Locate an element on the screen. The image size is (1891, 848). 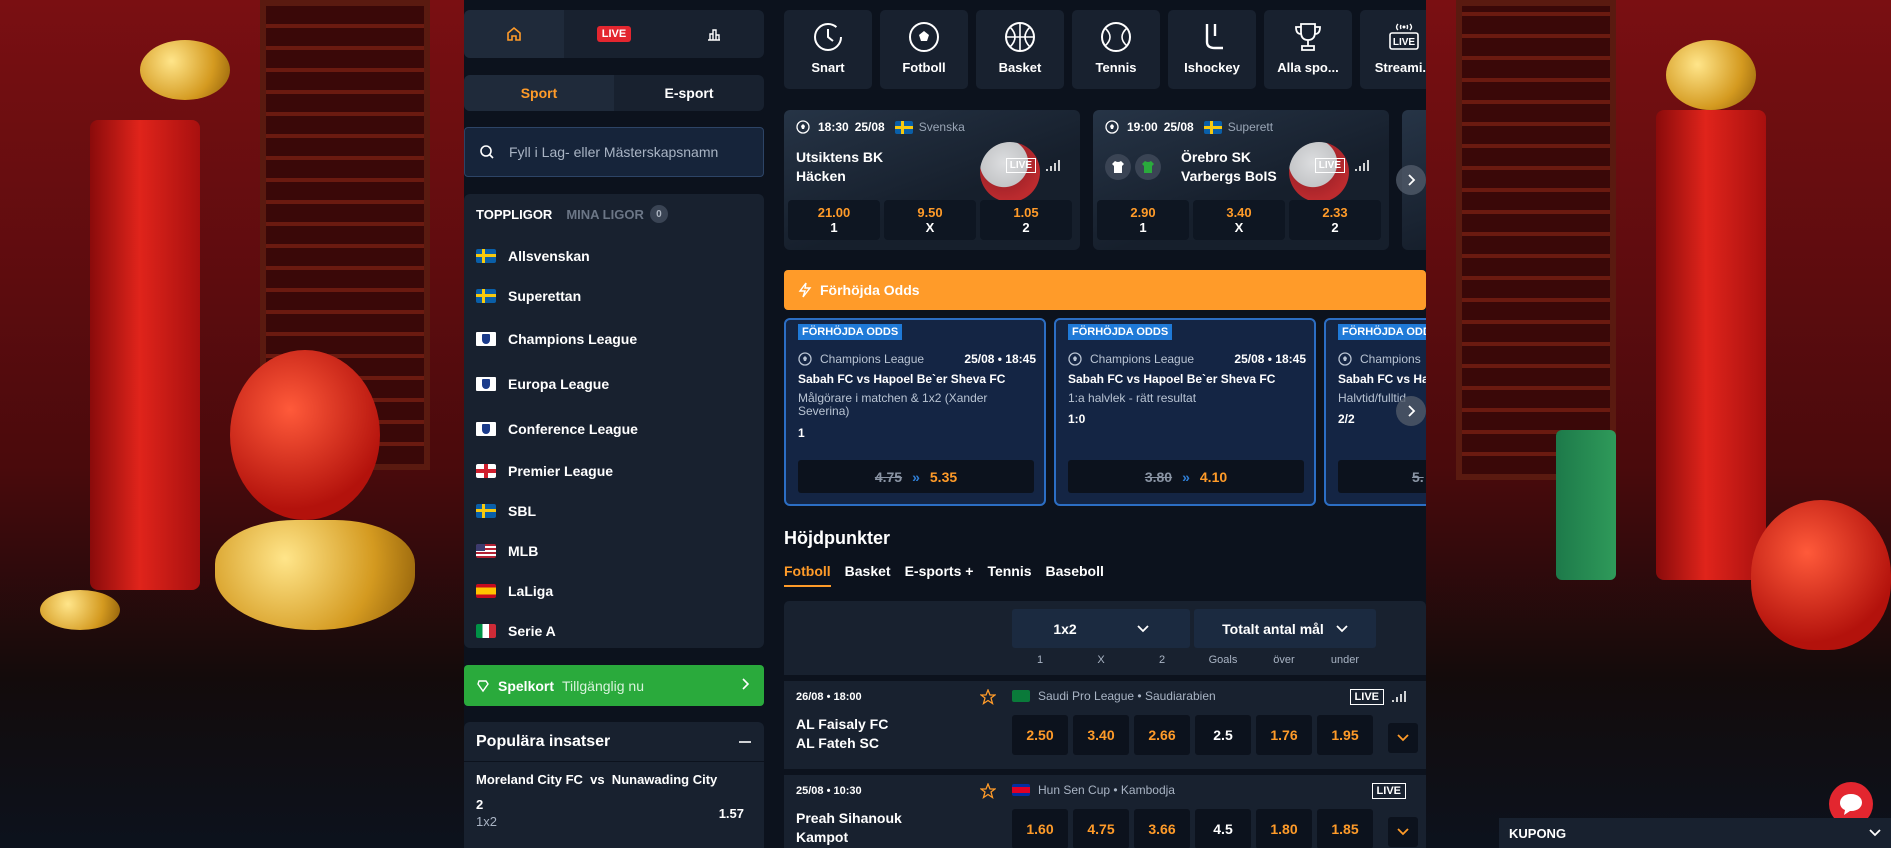
leagues-tabs: TOPPLIGOR MINA LIGOR 0 is located at coordinates (614, 214).